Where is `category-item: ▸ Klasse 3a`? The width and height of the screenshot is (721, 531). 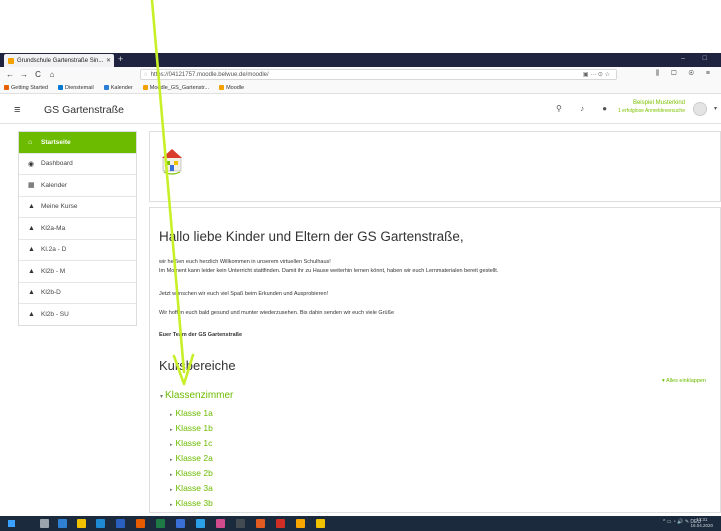
category-item: ▸ Klasse 3a is located at coordinates (191, 488).